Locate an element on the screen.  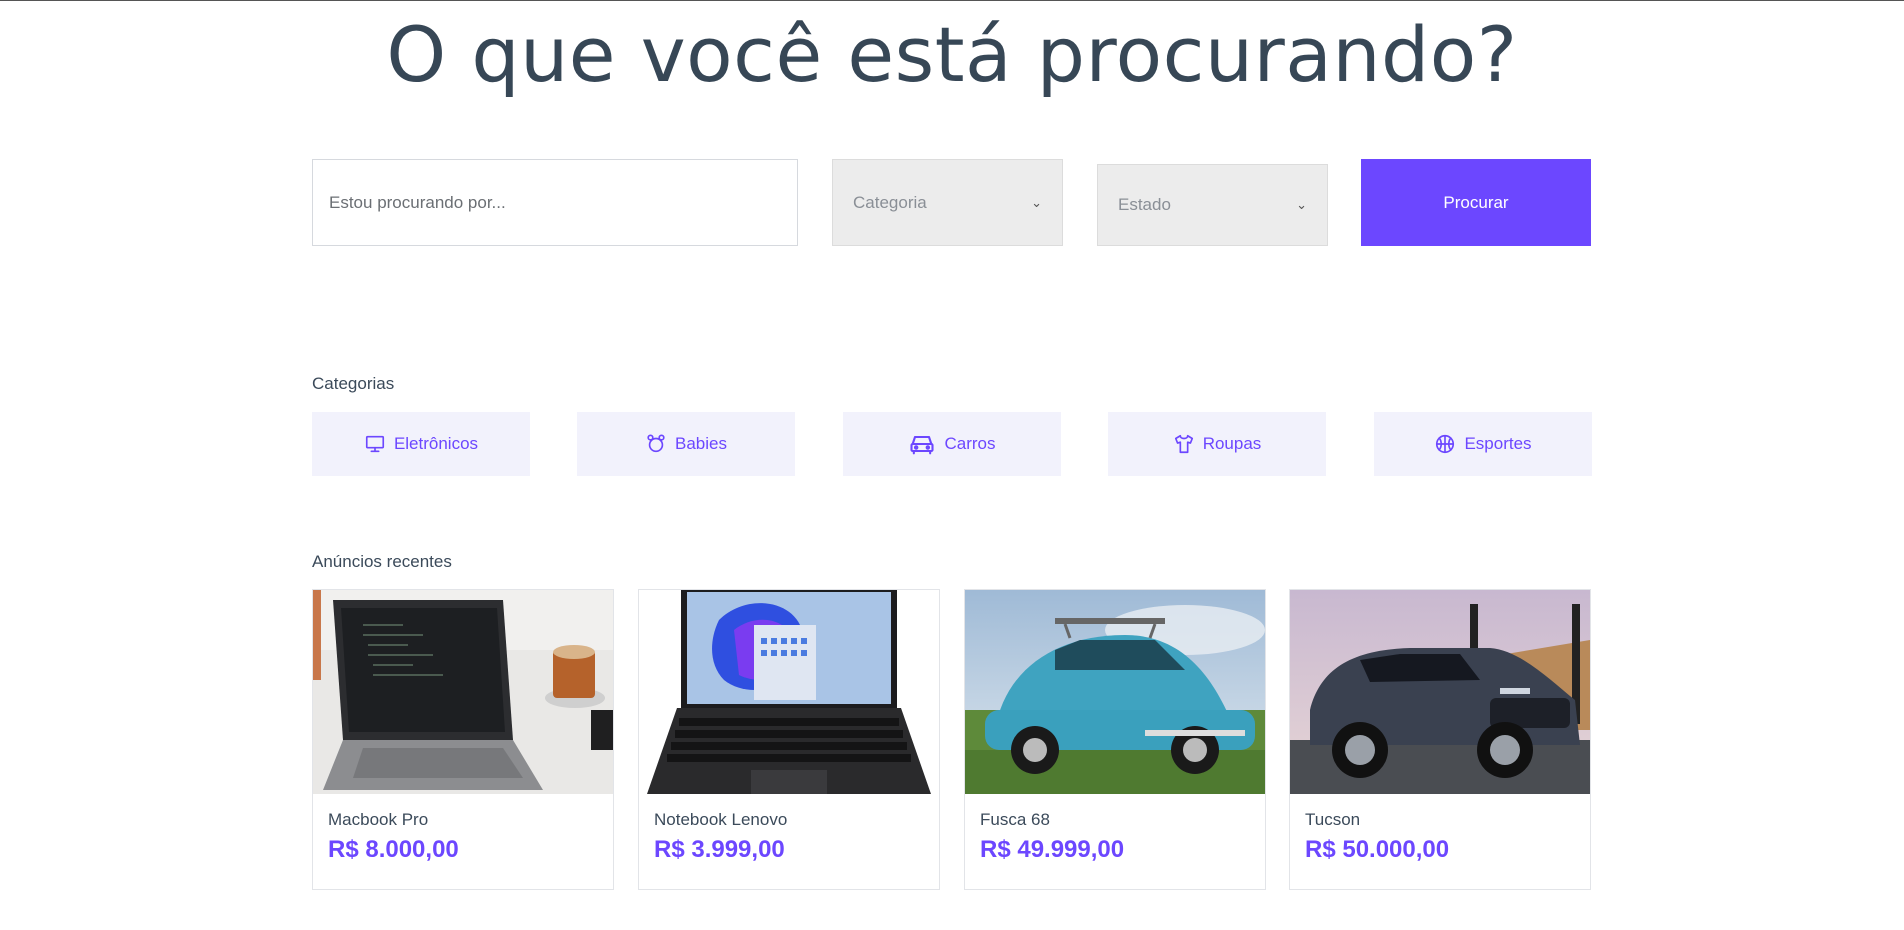
ad-price: R$ 50.000,00 is located at coordinates (1377, 849).